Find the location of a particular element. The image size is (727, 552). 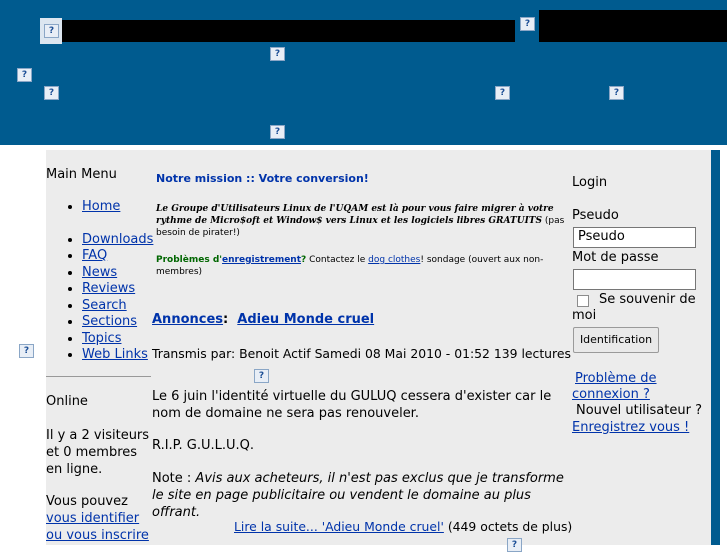

extra-bytes: (449 octets de plus) is located at coordinates (508, 526).